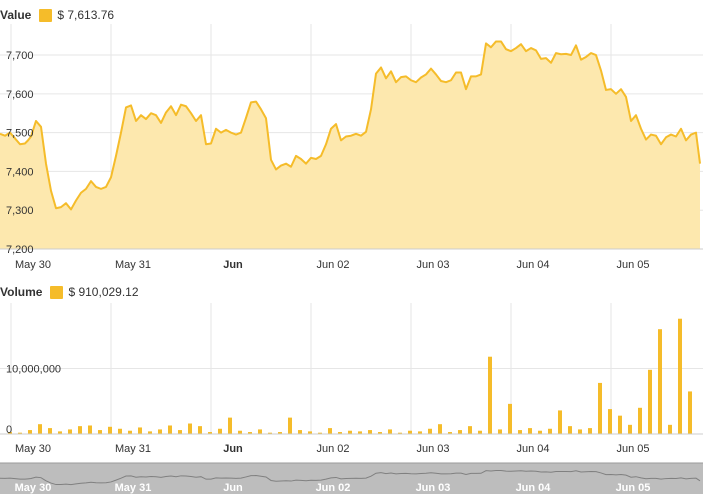  I want to click on value-y-tick-label: 7,700, so click(20, 56).